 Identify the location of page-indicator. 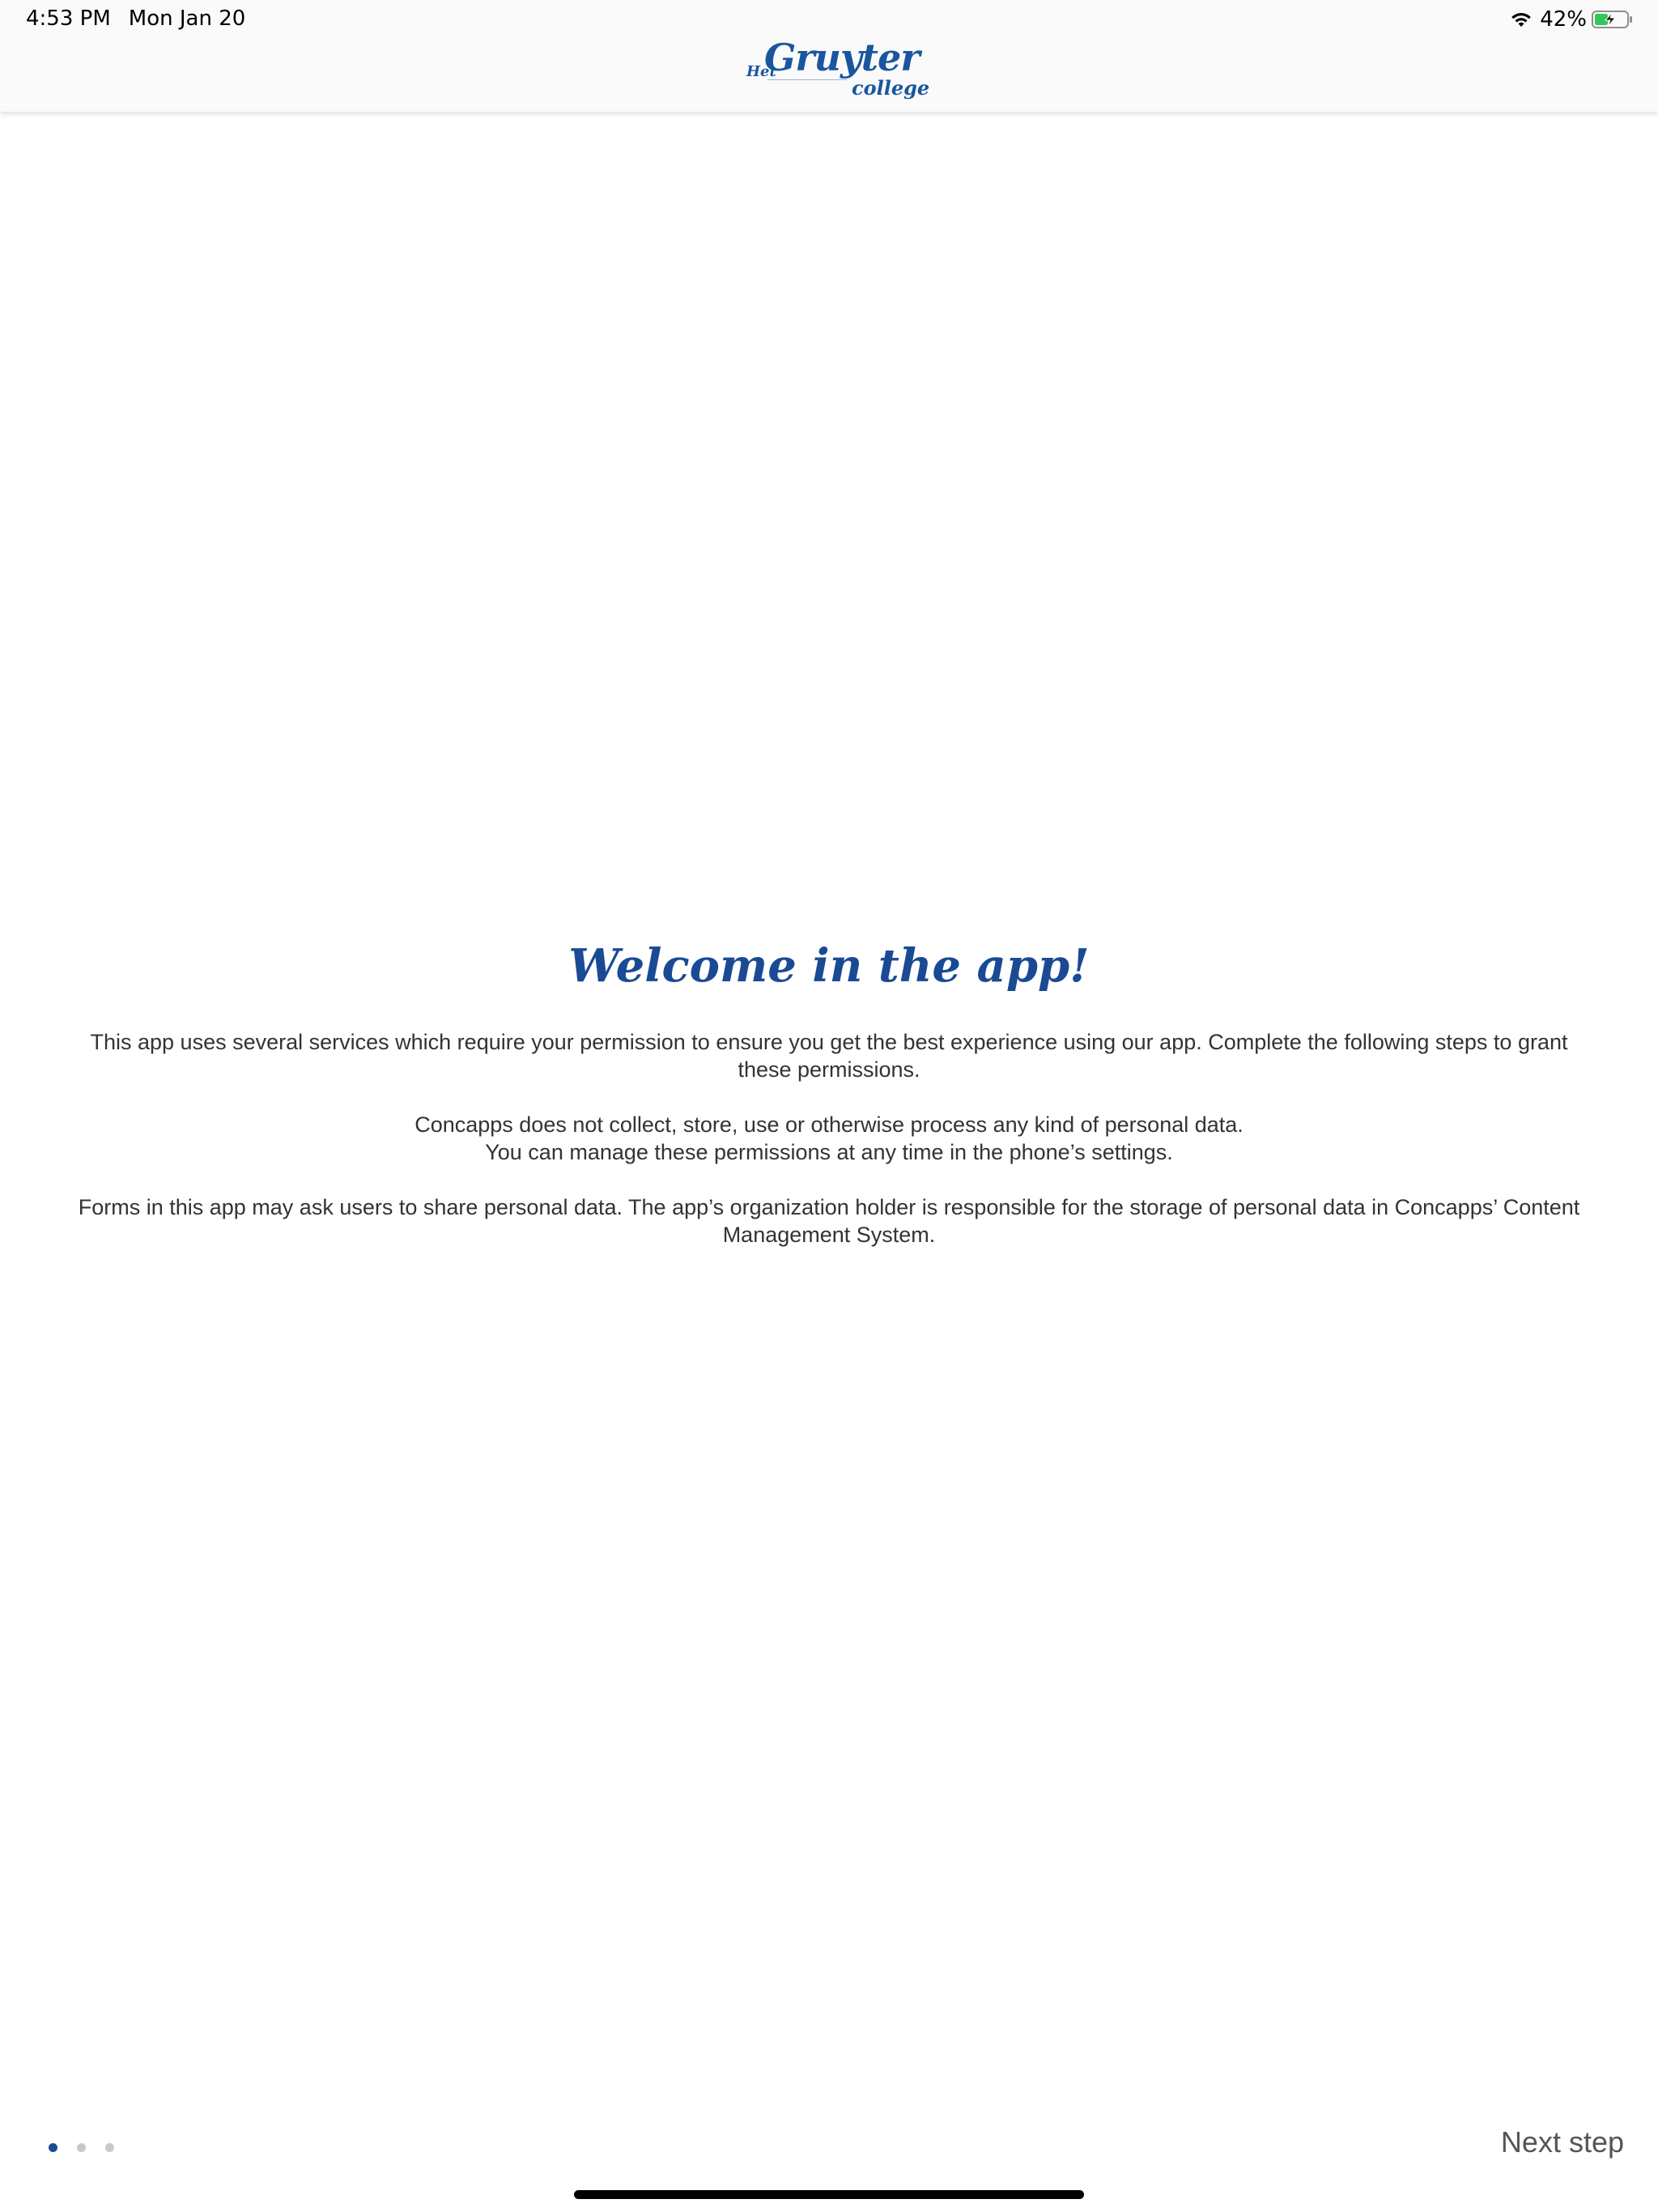
(91, 2148).